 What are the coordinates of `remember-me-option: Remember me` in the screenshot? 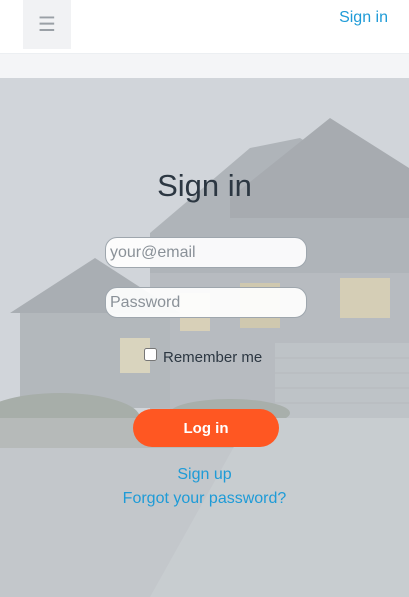 It's located at (203, 356).